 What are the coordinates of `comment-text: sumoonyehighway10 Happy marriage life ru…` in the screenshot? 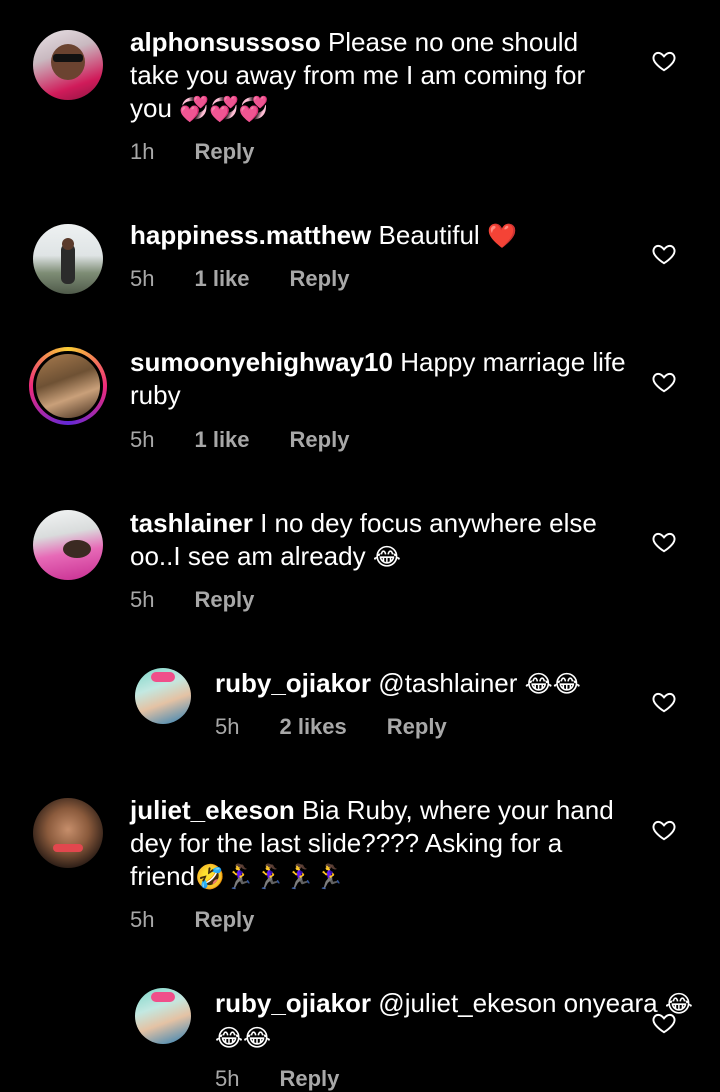 It's located at (380, 379).